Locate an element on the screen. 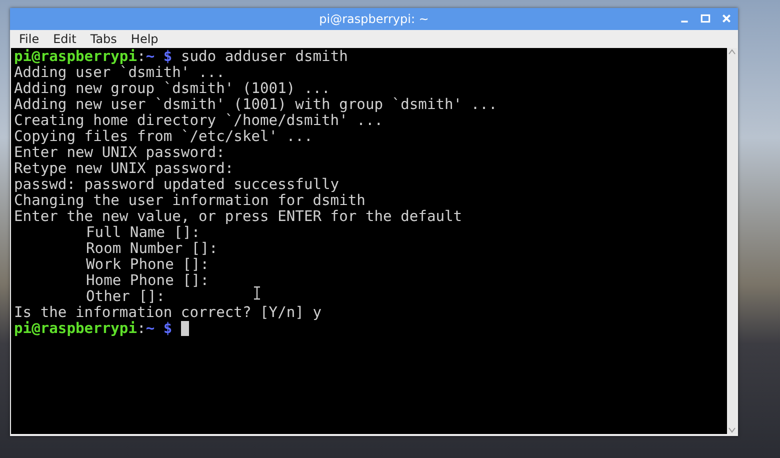 This screenshot has width=780, height=458. output-line: Enter new UNIX password: is located at coordinates (119, 152).